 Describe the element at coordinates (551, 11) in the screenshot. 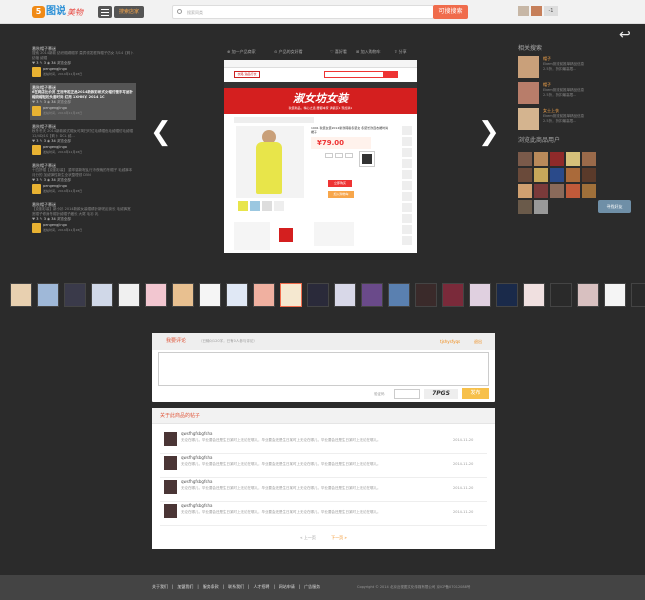

I see `count-badge: -1` at that location.